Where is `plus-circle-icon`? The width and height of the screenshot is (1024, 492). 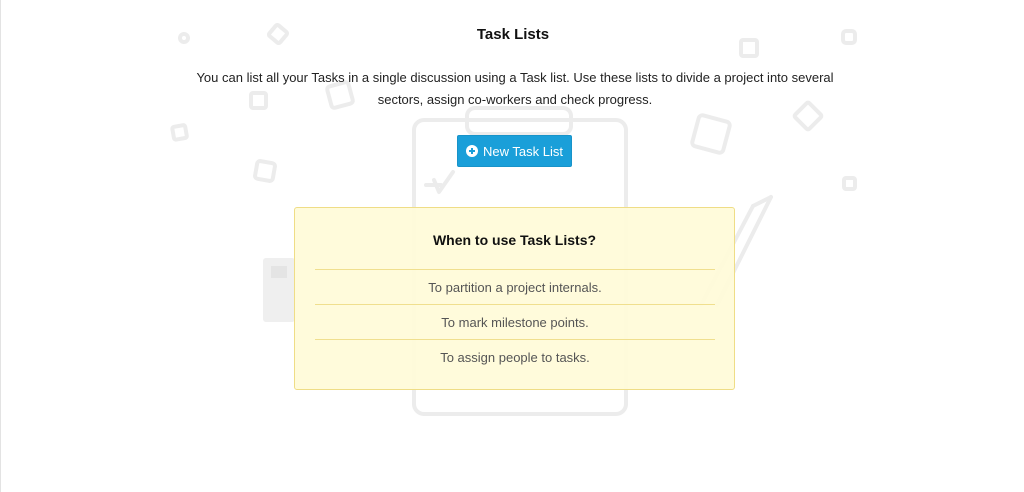
plus-circle-icon is located at coordinates (472, 151).